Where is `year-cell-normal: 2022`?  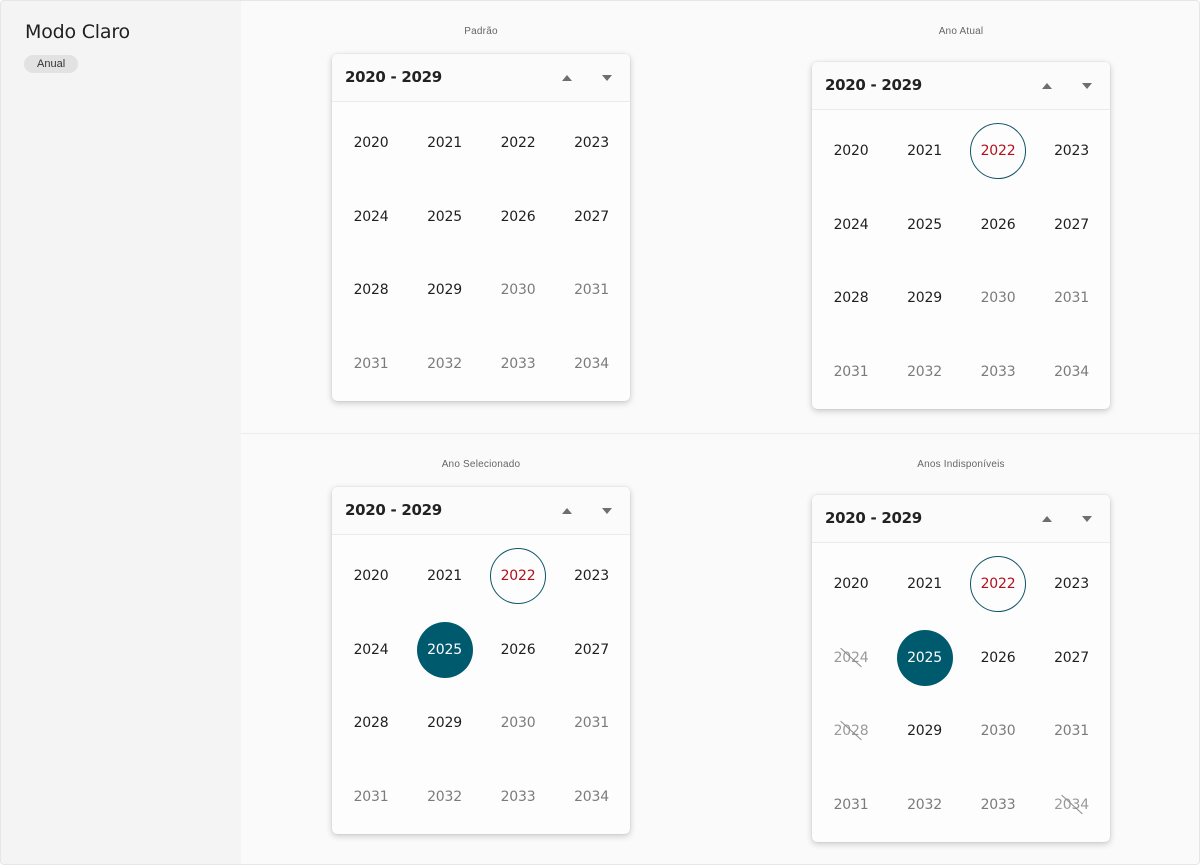 year-cell-normal: 2022 is located at coordinates (518, 143).